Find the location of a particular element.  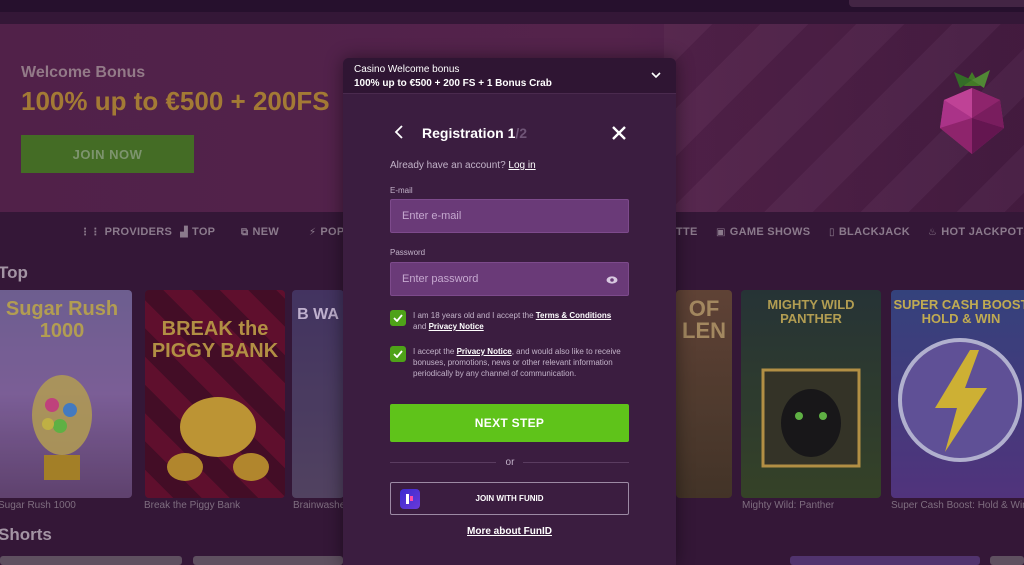

divider-right is located at coordinates (576, 462).